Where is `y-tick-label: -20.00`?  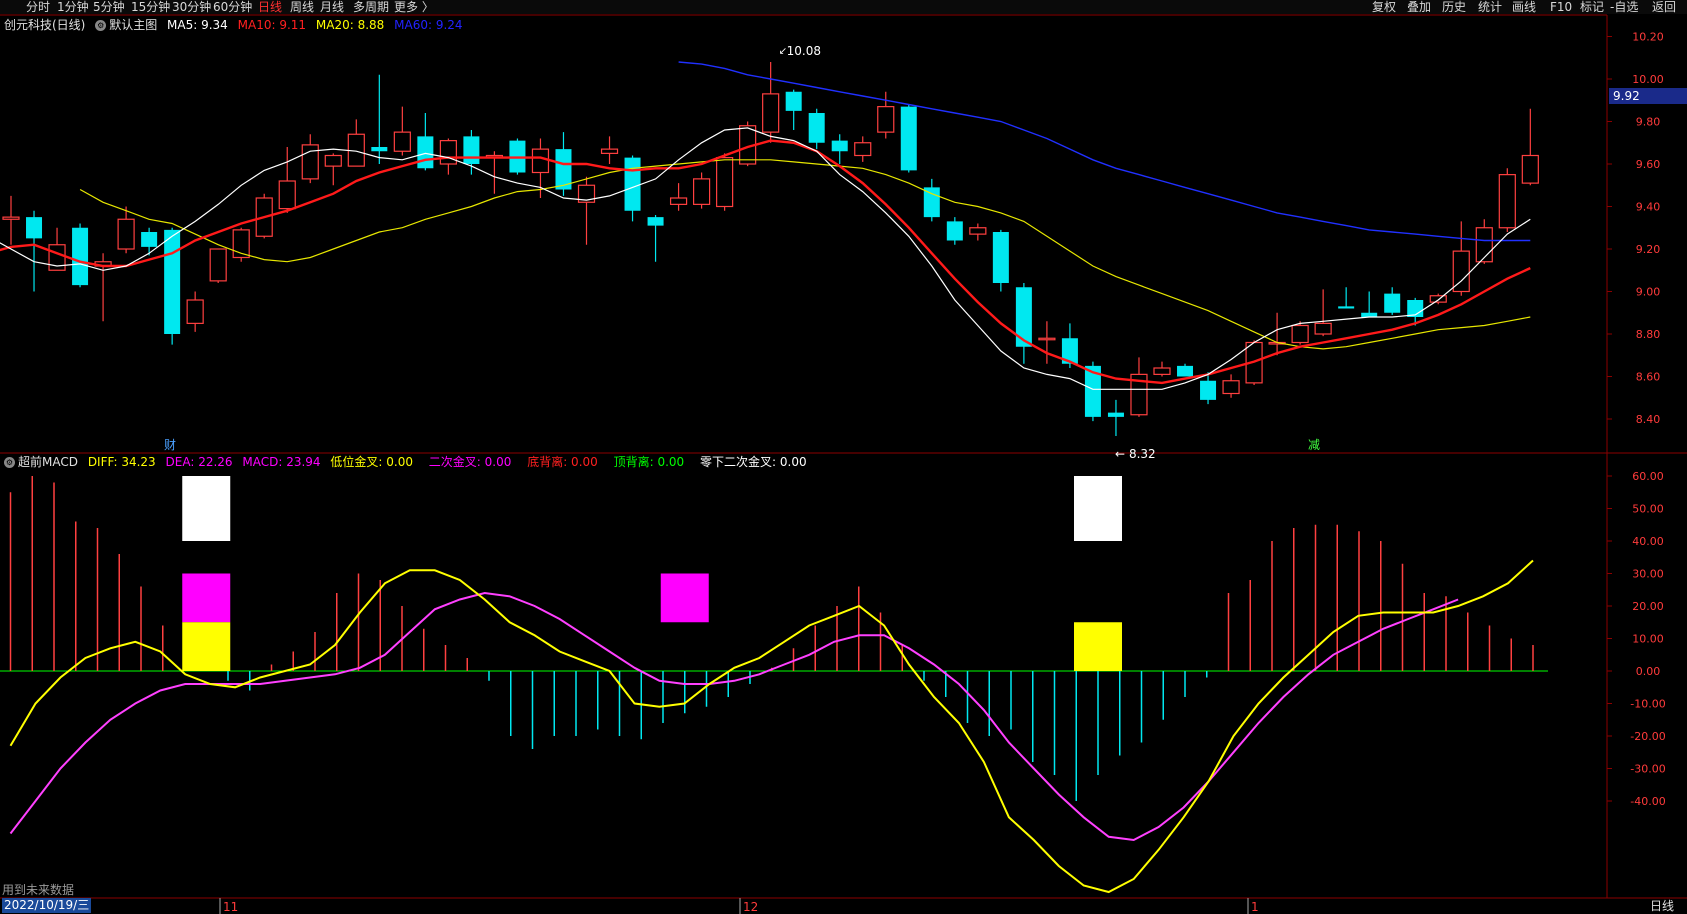 y-tick-label: -20.00 is located at coordinates (1647, 736).